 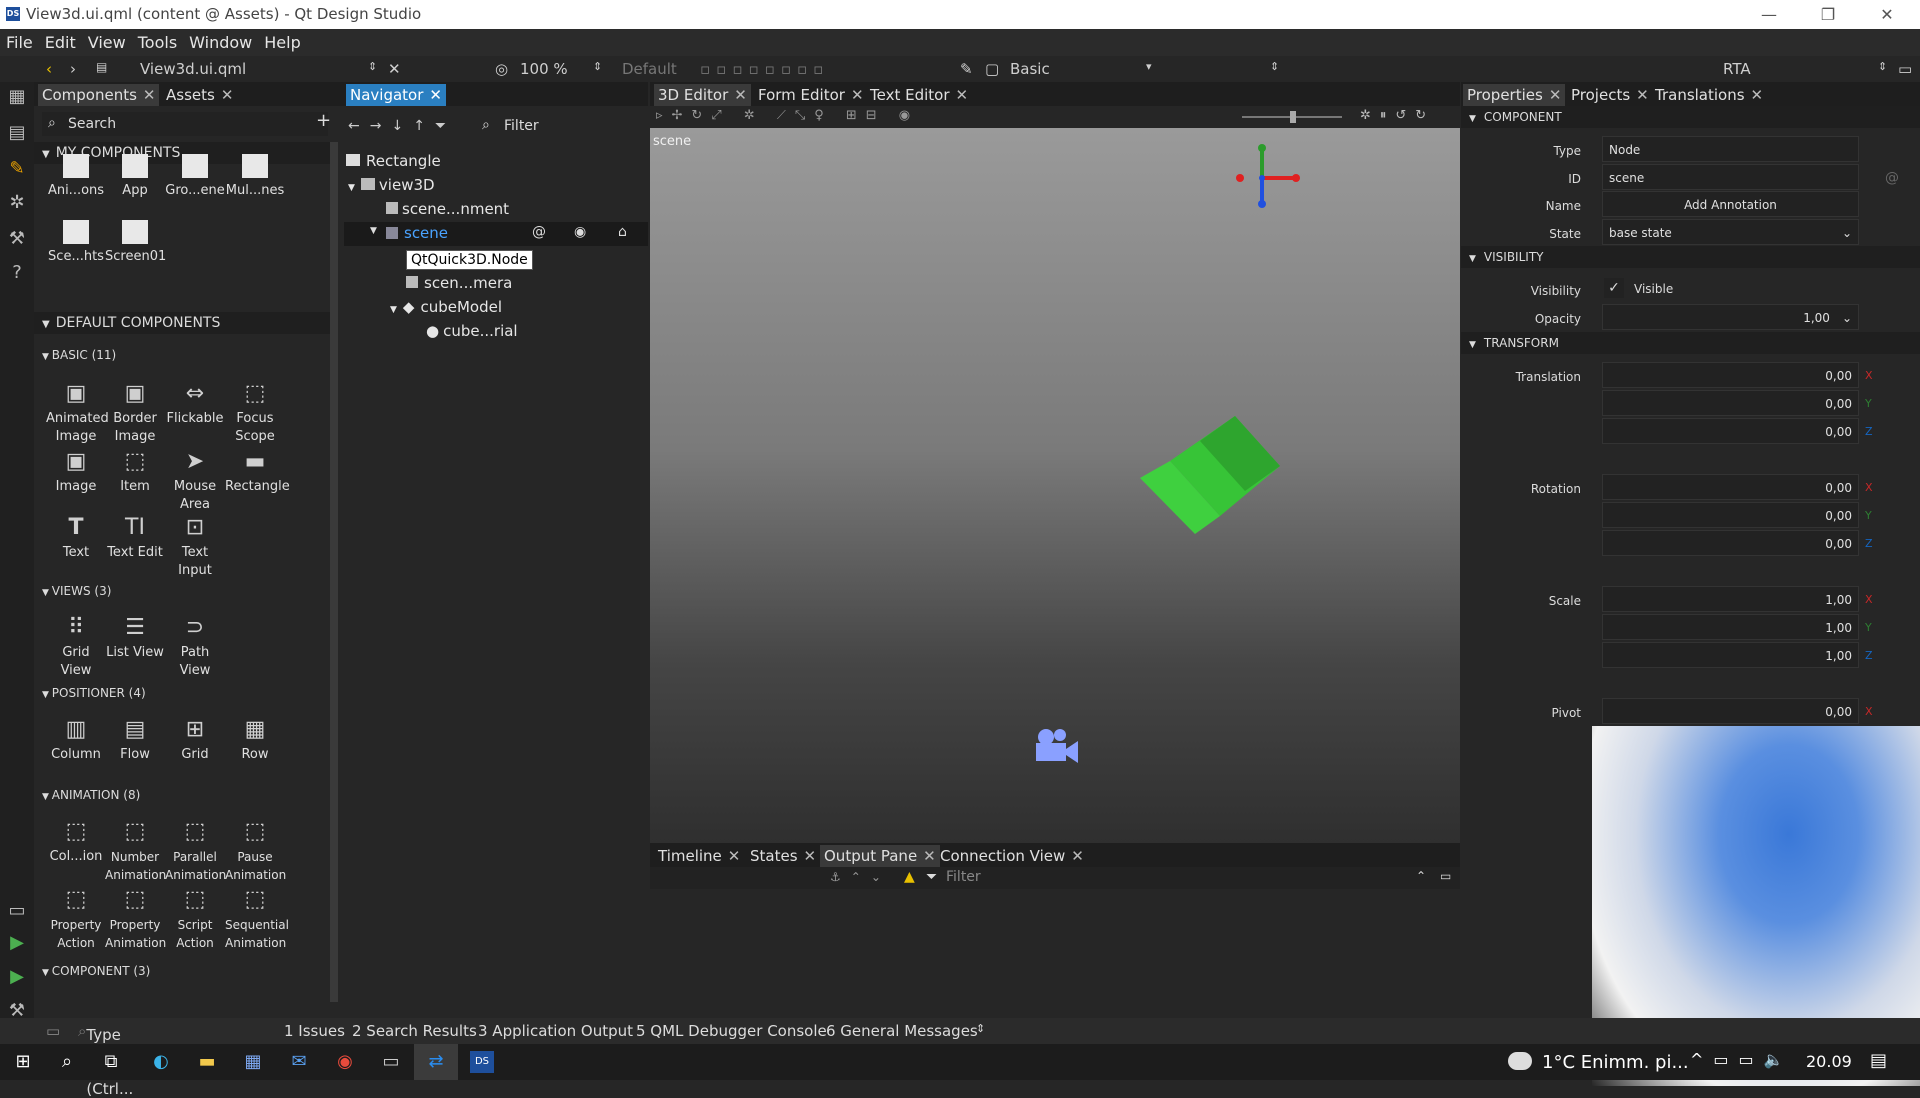 I want to click on subsection-views: ▼ VIEWS (3), so click(x=76, y=591).